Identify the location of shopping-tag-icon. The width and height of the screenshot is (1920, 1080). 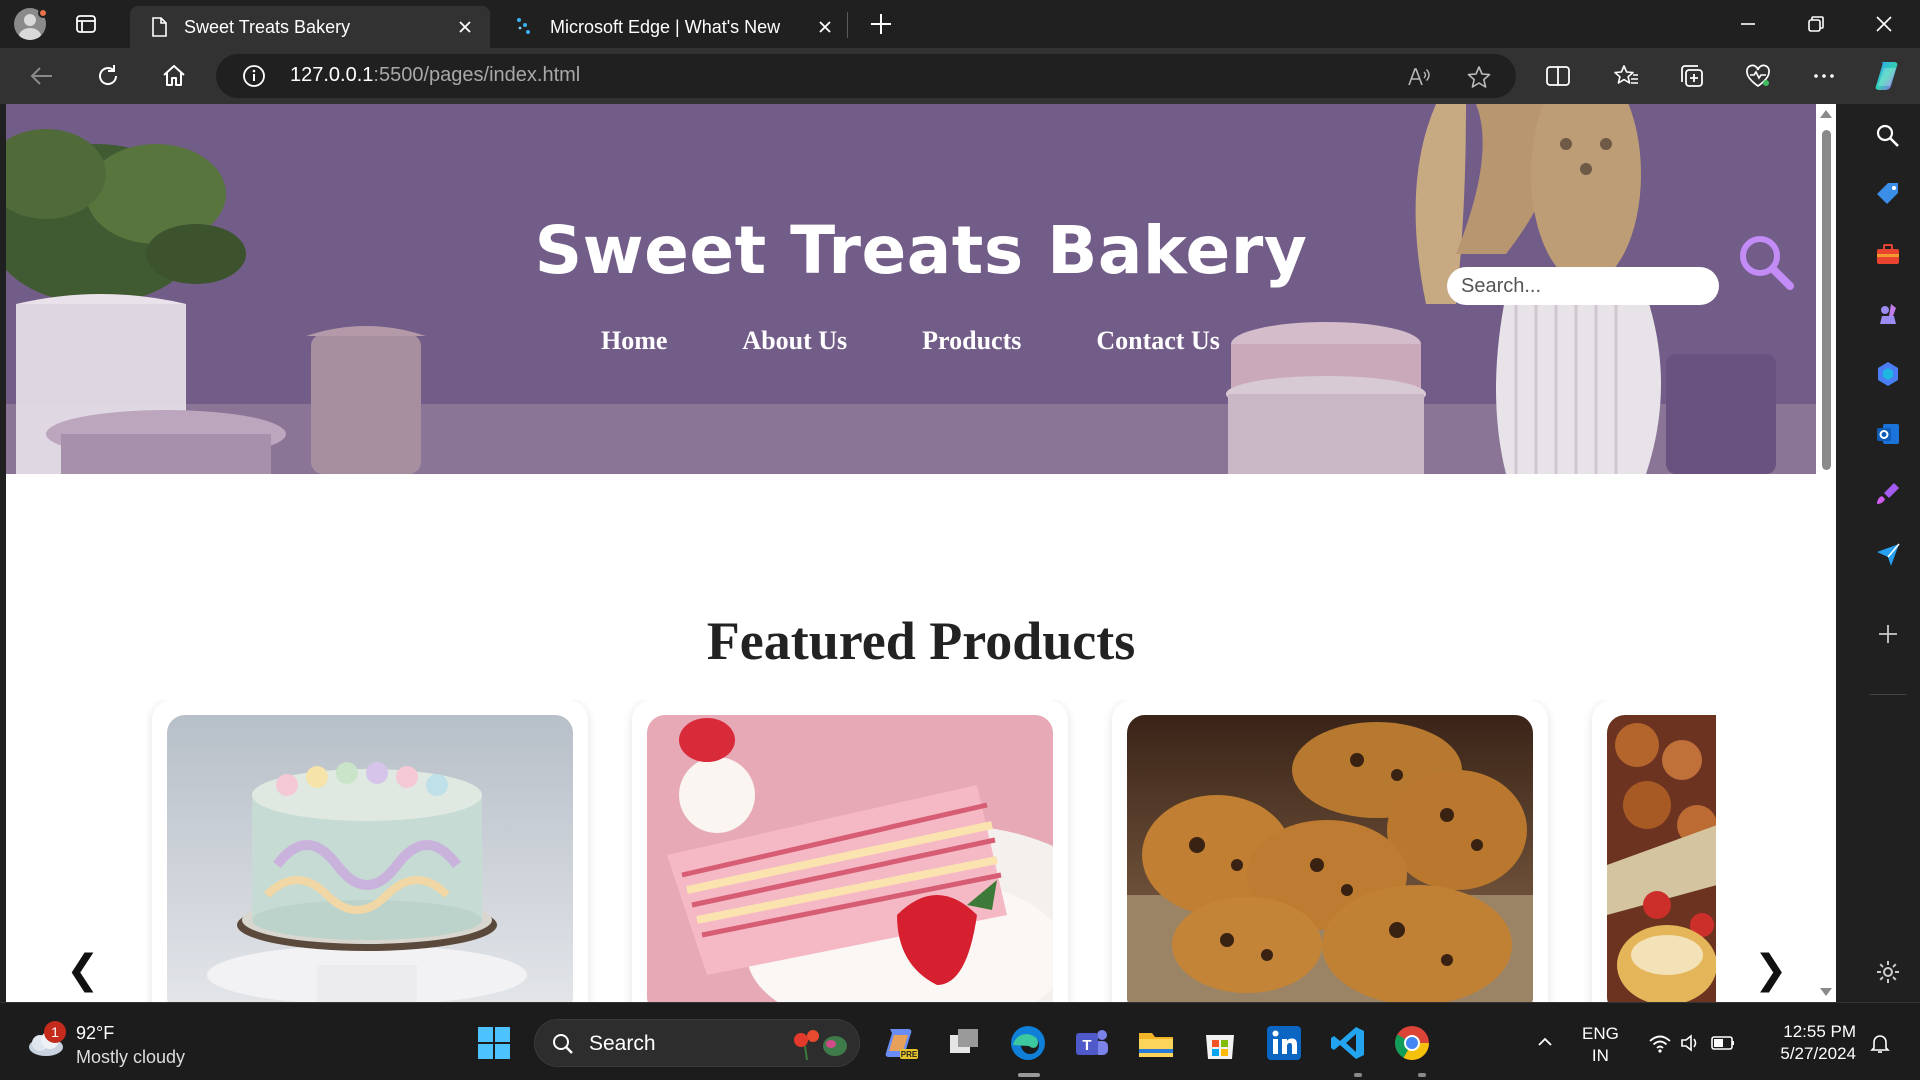
(1888, 194).